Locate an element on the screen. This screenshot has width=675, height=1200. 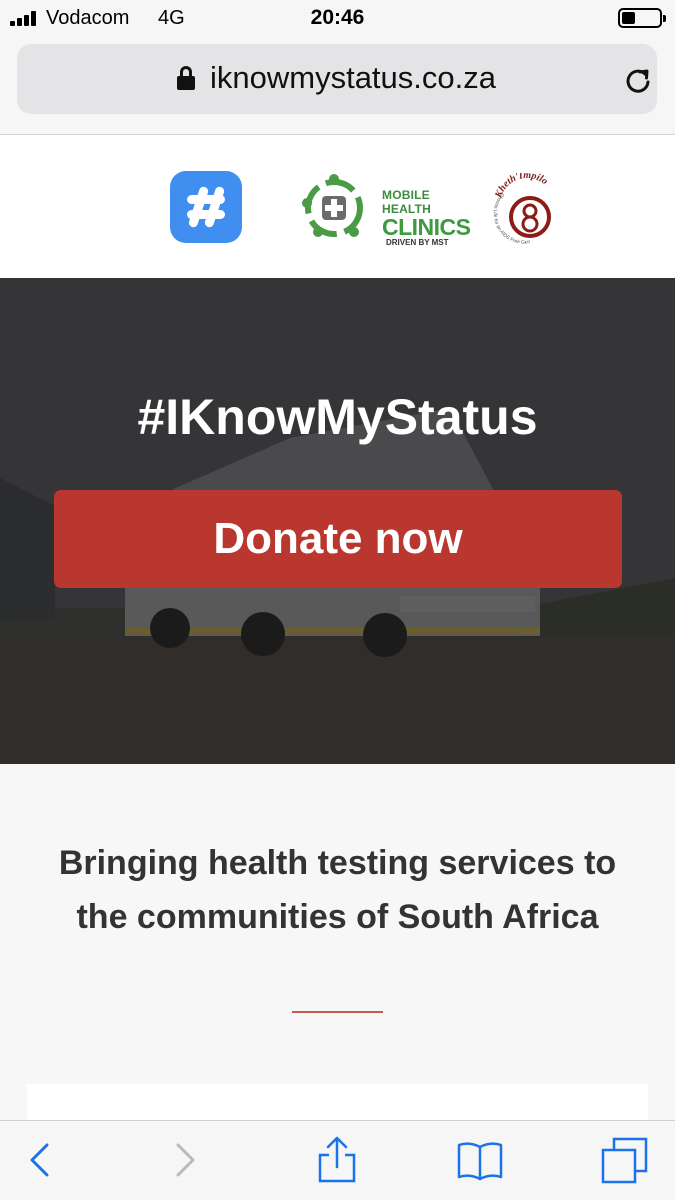
browser-address-area: iknowmystatus.co.za is located at coordinates (337, 86).